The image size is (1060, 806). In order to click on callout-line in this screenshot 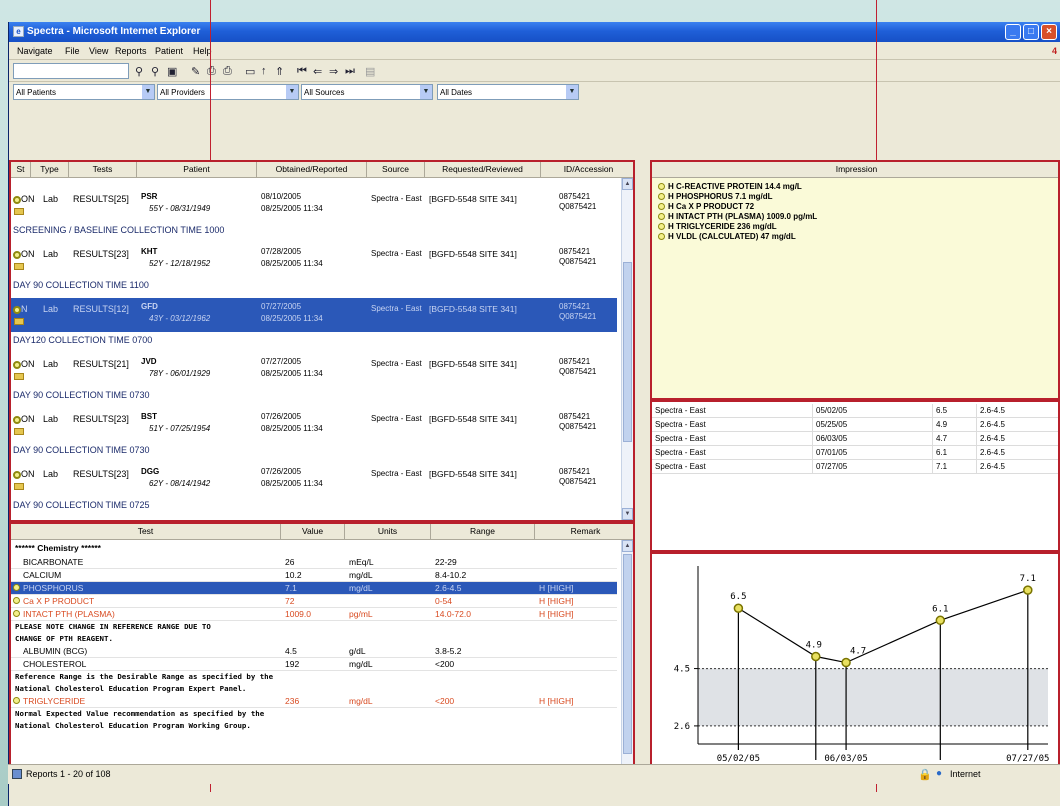, I will do `click(876, 80)`.